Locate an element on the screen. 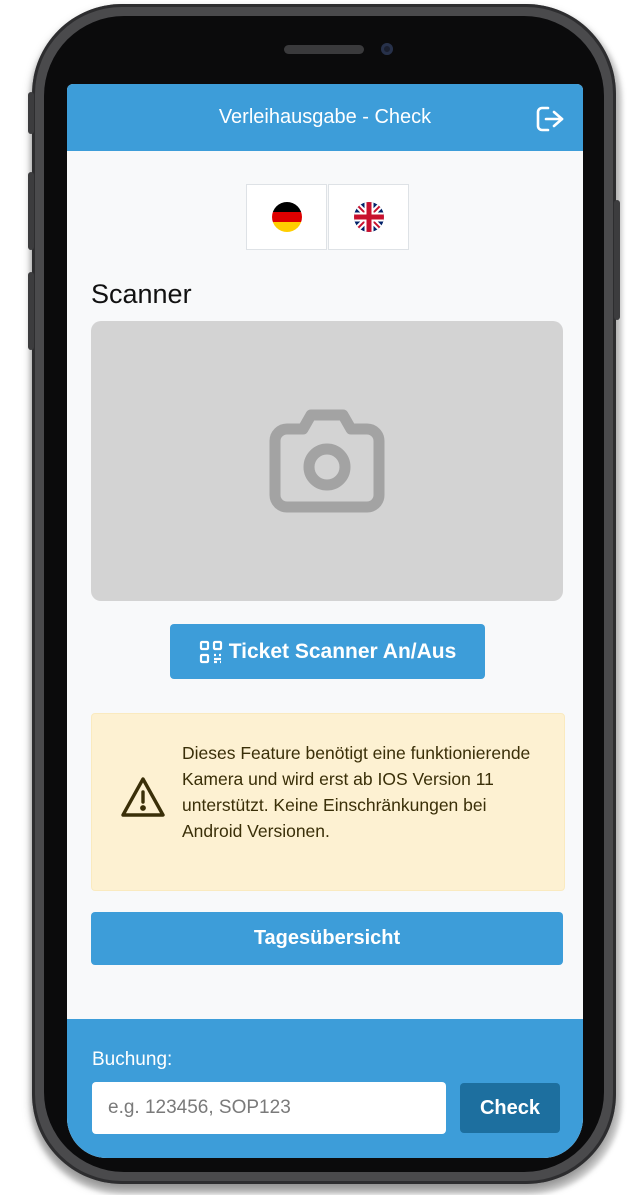 The height and width of the screenshot is (1195, 628). ticket-scanner-toggle-button: Ticket Scanner An/Aus is located at coordinates (327, 651).